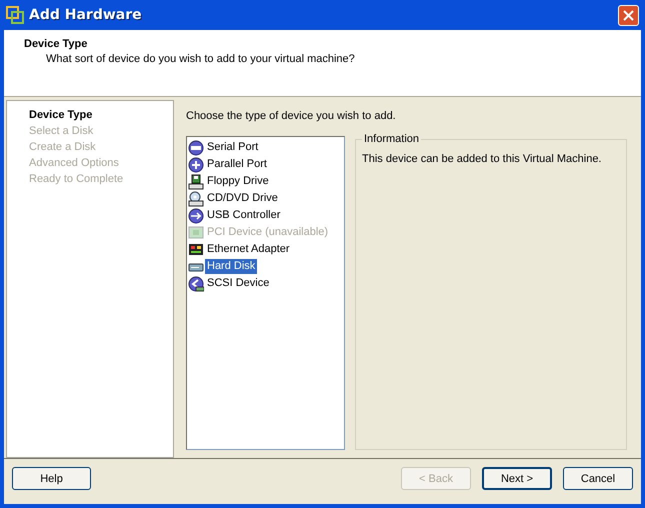 The height and width of the screenshot is (508, 645). Describe the element at coordinates (242, 198) in the screenshot. I see `device-item: CD/DVD Drive` at that location.